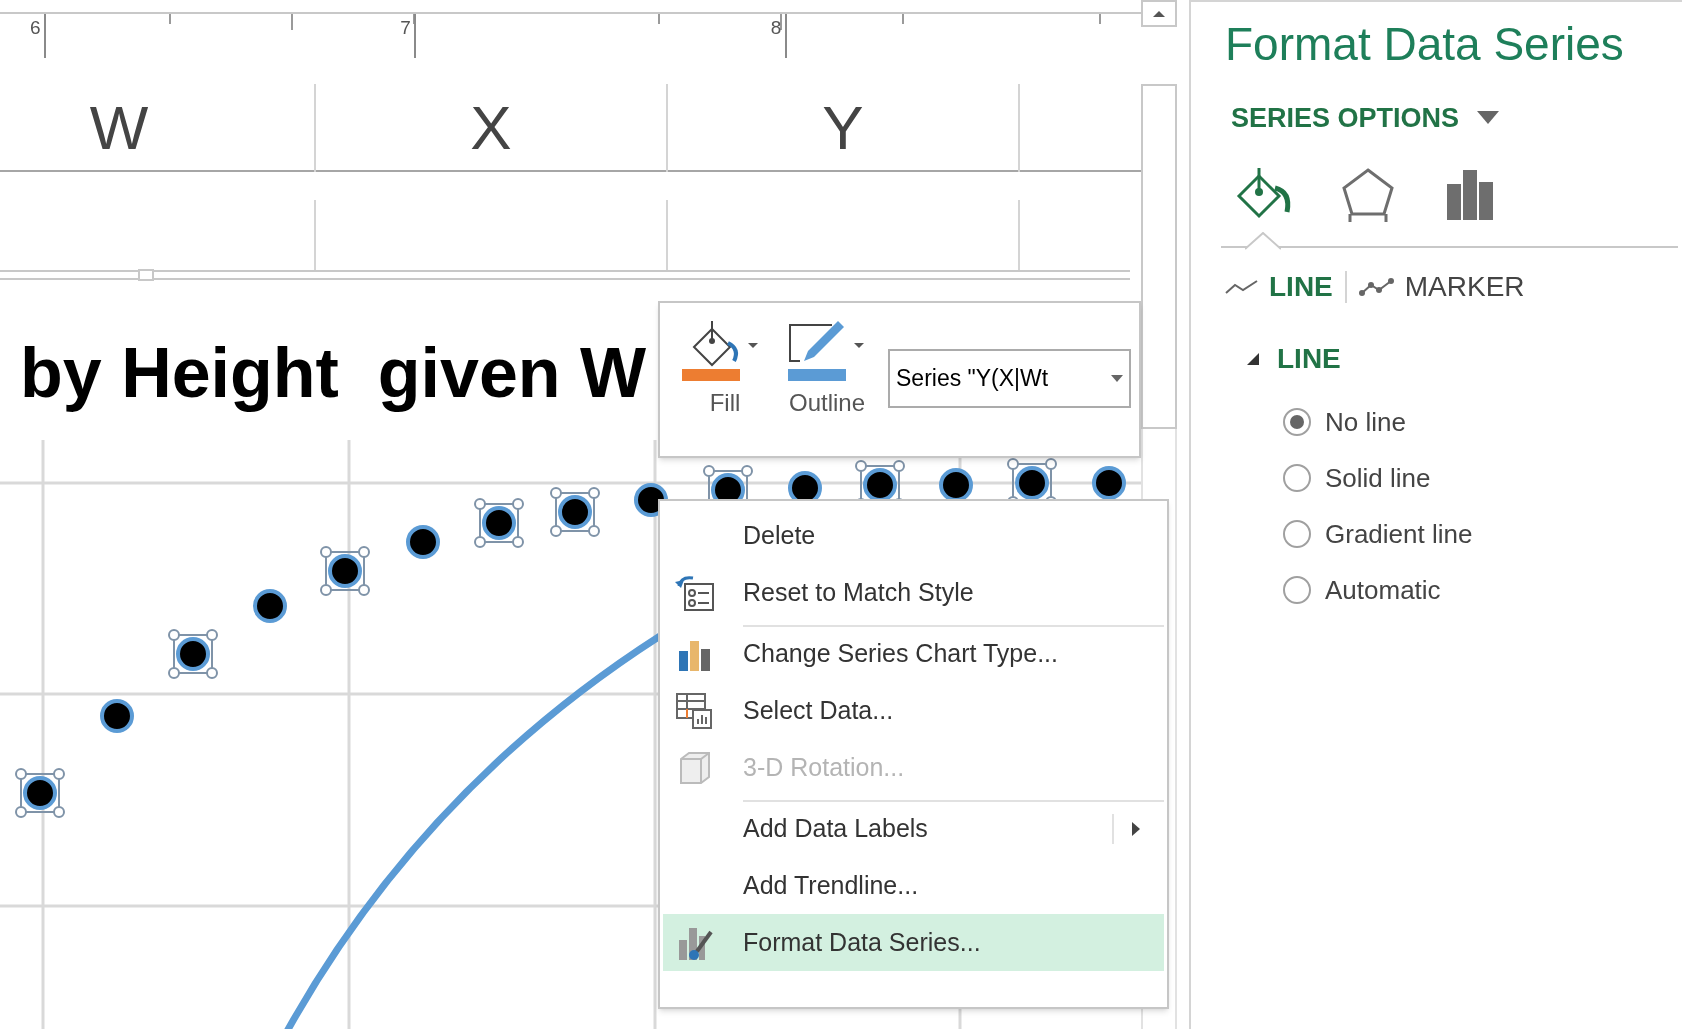 This screenshot has width=1682, height=1029. Describe the element at coordinates (1365, 117) in the screenshot. I see `series-options-dropdown: SERIES OPTIONS` at that location.